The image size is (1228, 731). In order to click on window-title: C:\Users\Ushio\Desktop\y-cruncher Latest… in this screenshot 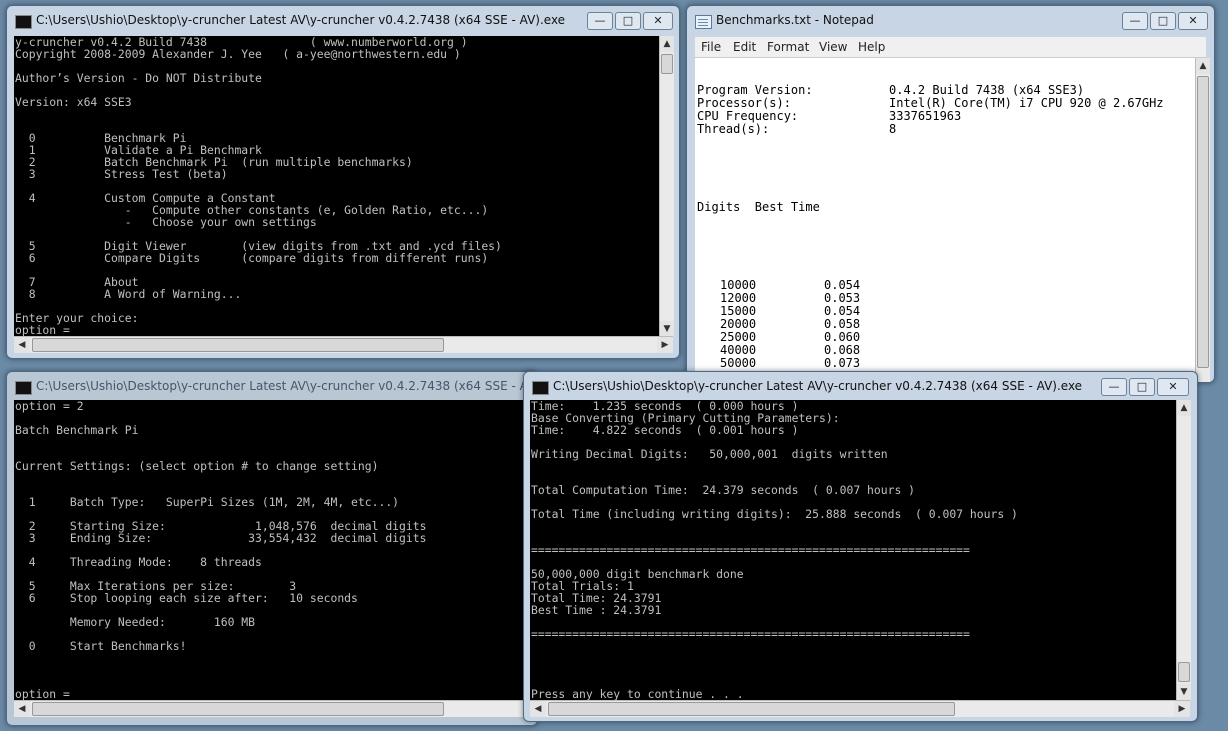, I will do `click(287, 386)`.